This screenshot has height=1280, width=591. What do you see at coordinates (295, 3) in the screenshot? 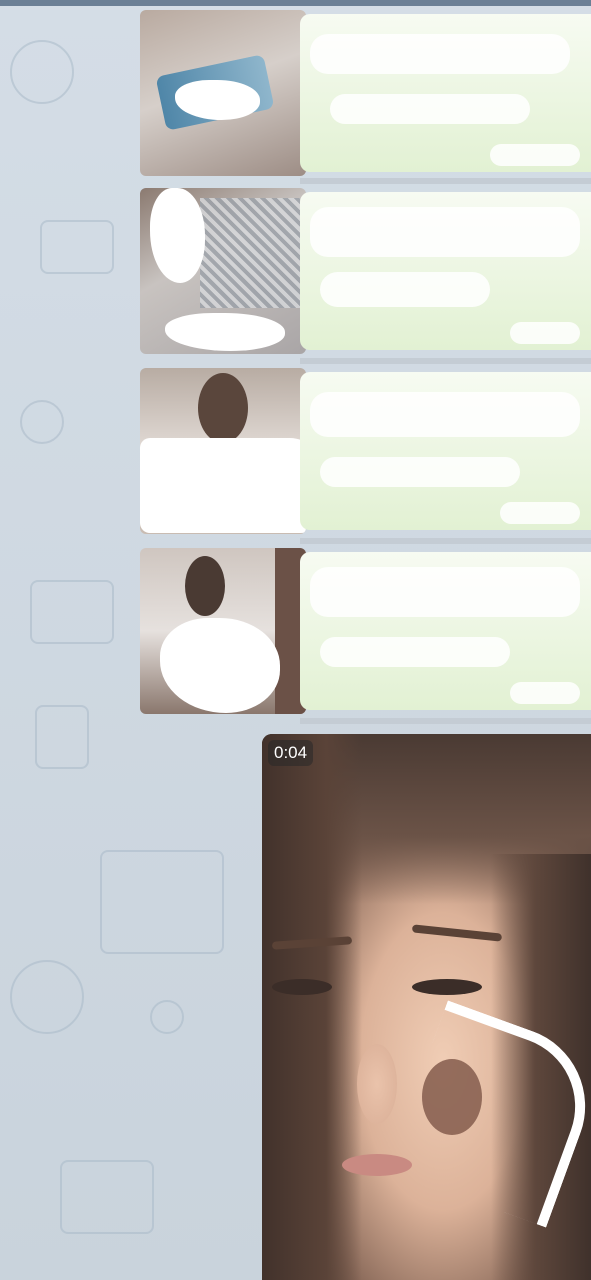
I see `top-bar` at bounding box center [295, 3].